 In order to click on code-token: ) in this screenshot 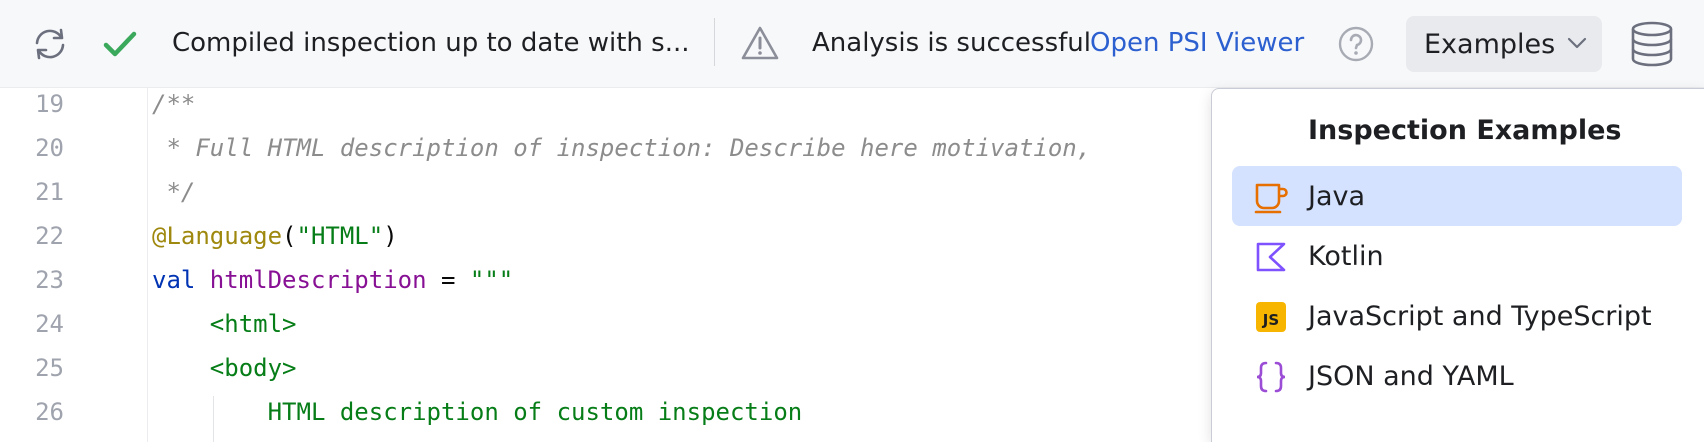, I will do `click(390, 236)`.